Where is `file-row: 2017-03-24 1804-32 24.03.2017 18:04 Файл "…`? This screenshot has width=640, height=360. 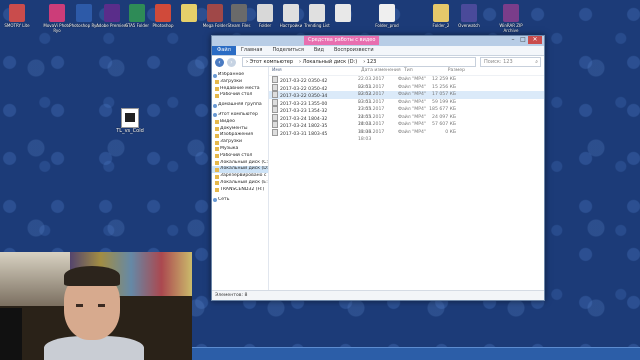
file-row: 2017-03-24 1804-32 24.03.2017 18:04 Файл "… is located at coordinates (406, 120).